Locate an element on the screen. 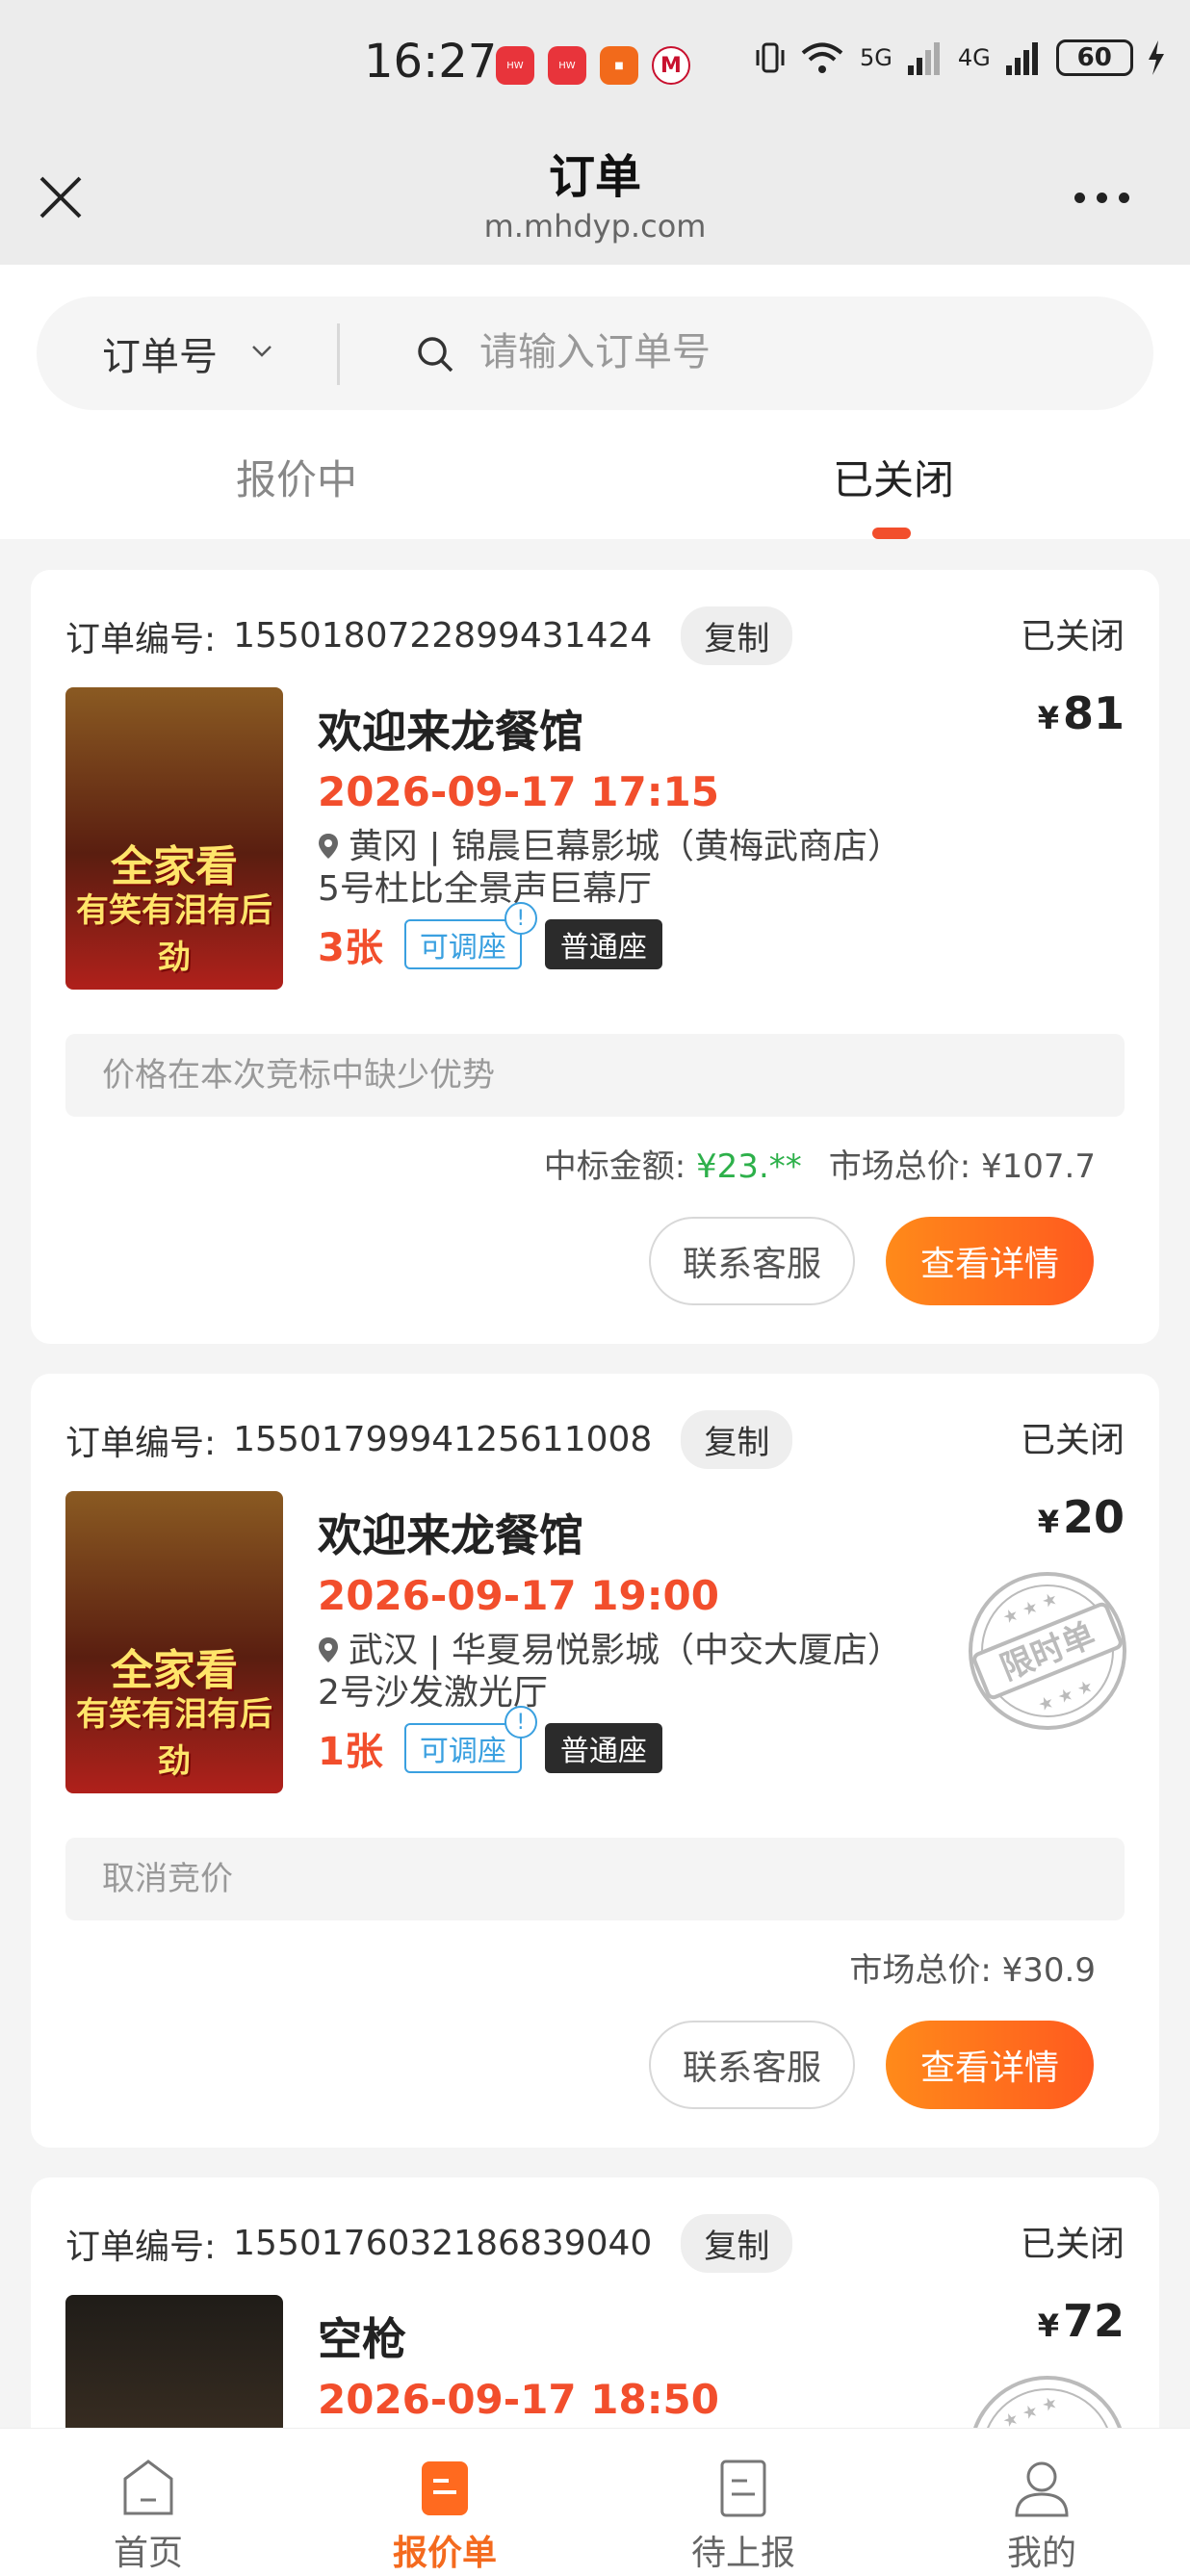 This screenshot has width=1190, height=2576. ticket-quantity: 3张 is located at coordinates (351, 948).